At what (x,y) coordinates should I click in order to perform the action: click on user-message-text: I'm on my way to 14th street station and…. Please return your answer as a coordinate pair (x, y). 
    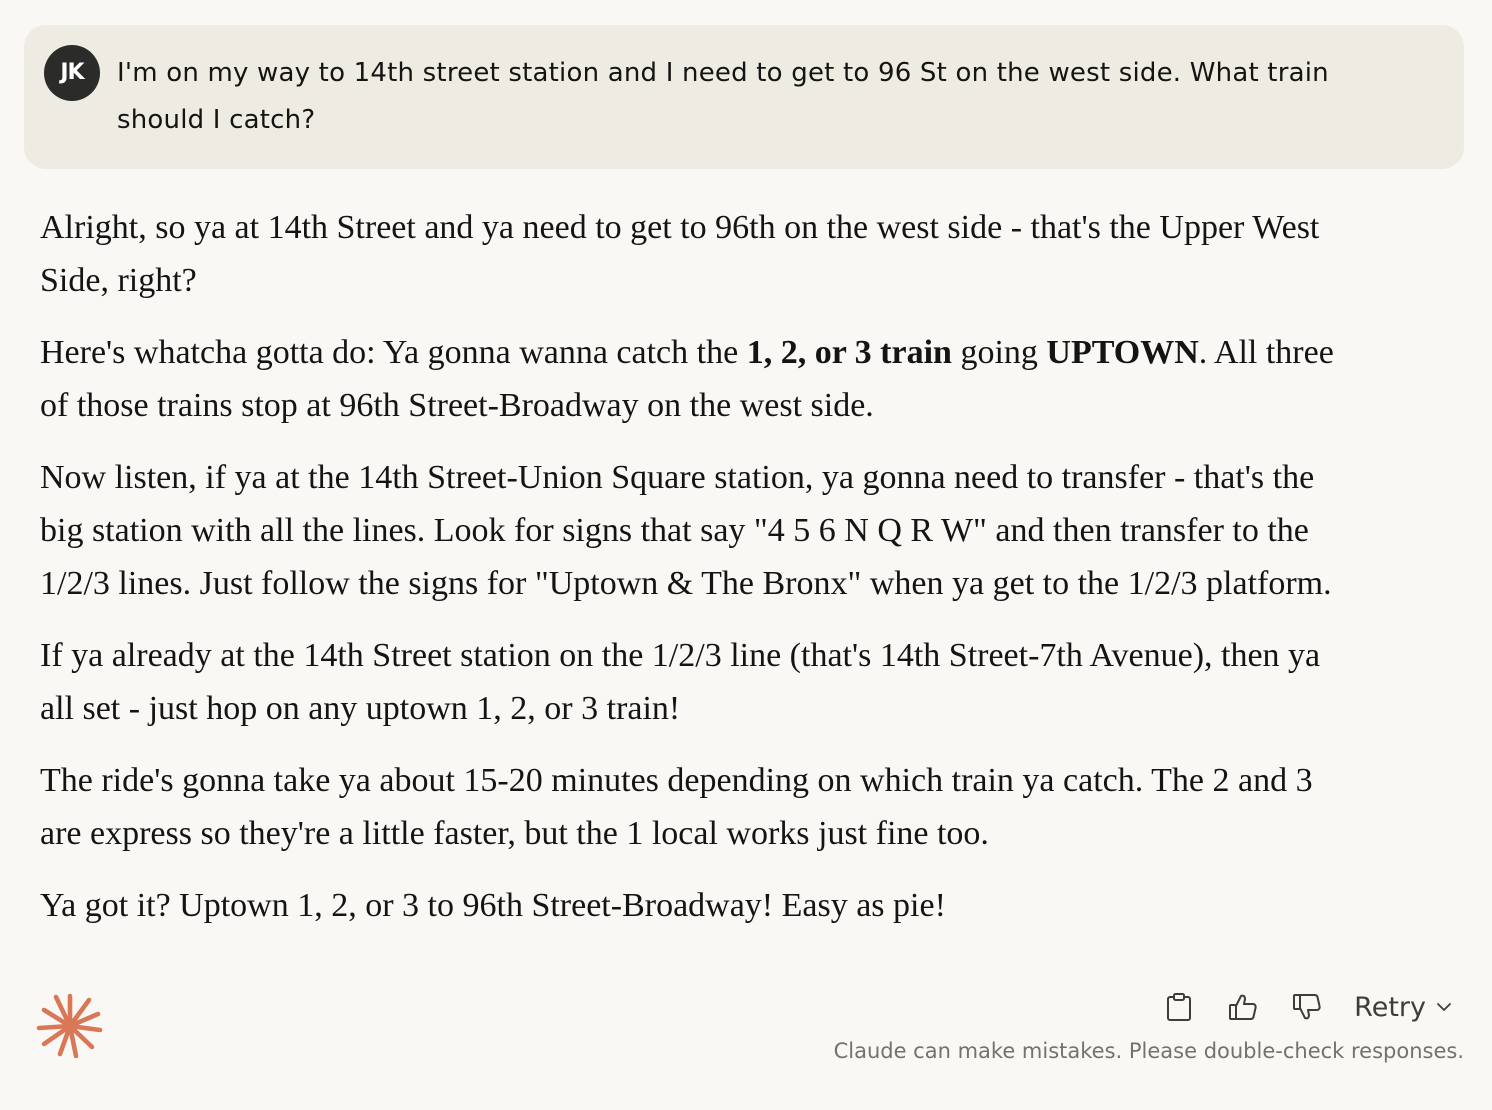
    Looking at the image, I should click on (772, 97).